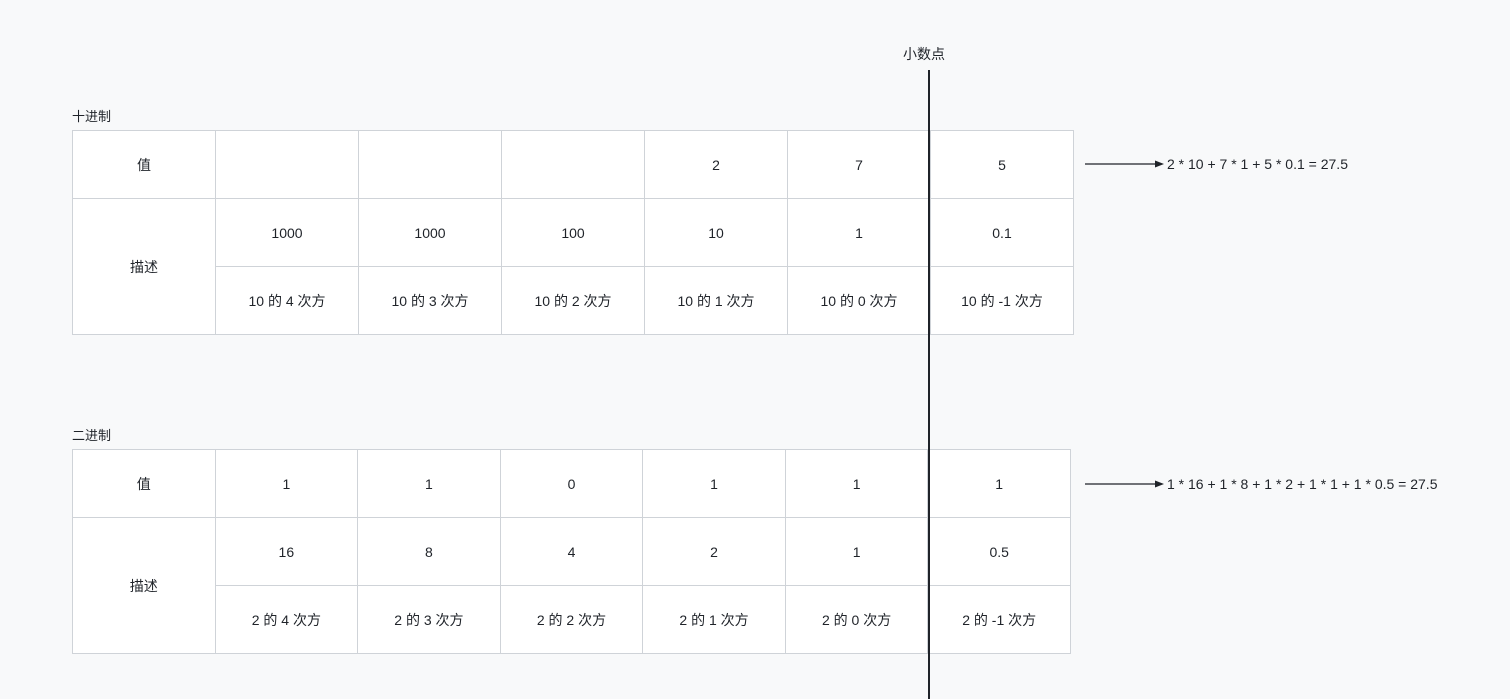 The height and width of the screenshot is (699, 1510). I want to click on decimal-title: 十进制, so click(92, 116).